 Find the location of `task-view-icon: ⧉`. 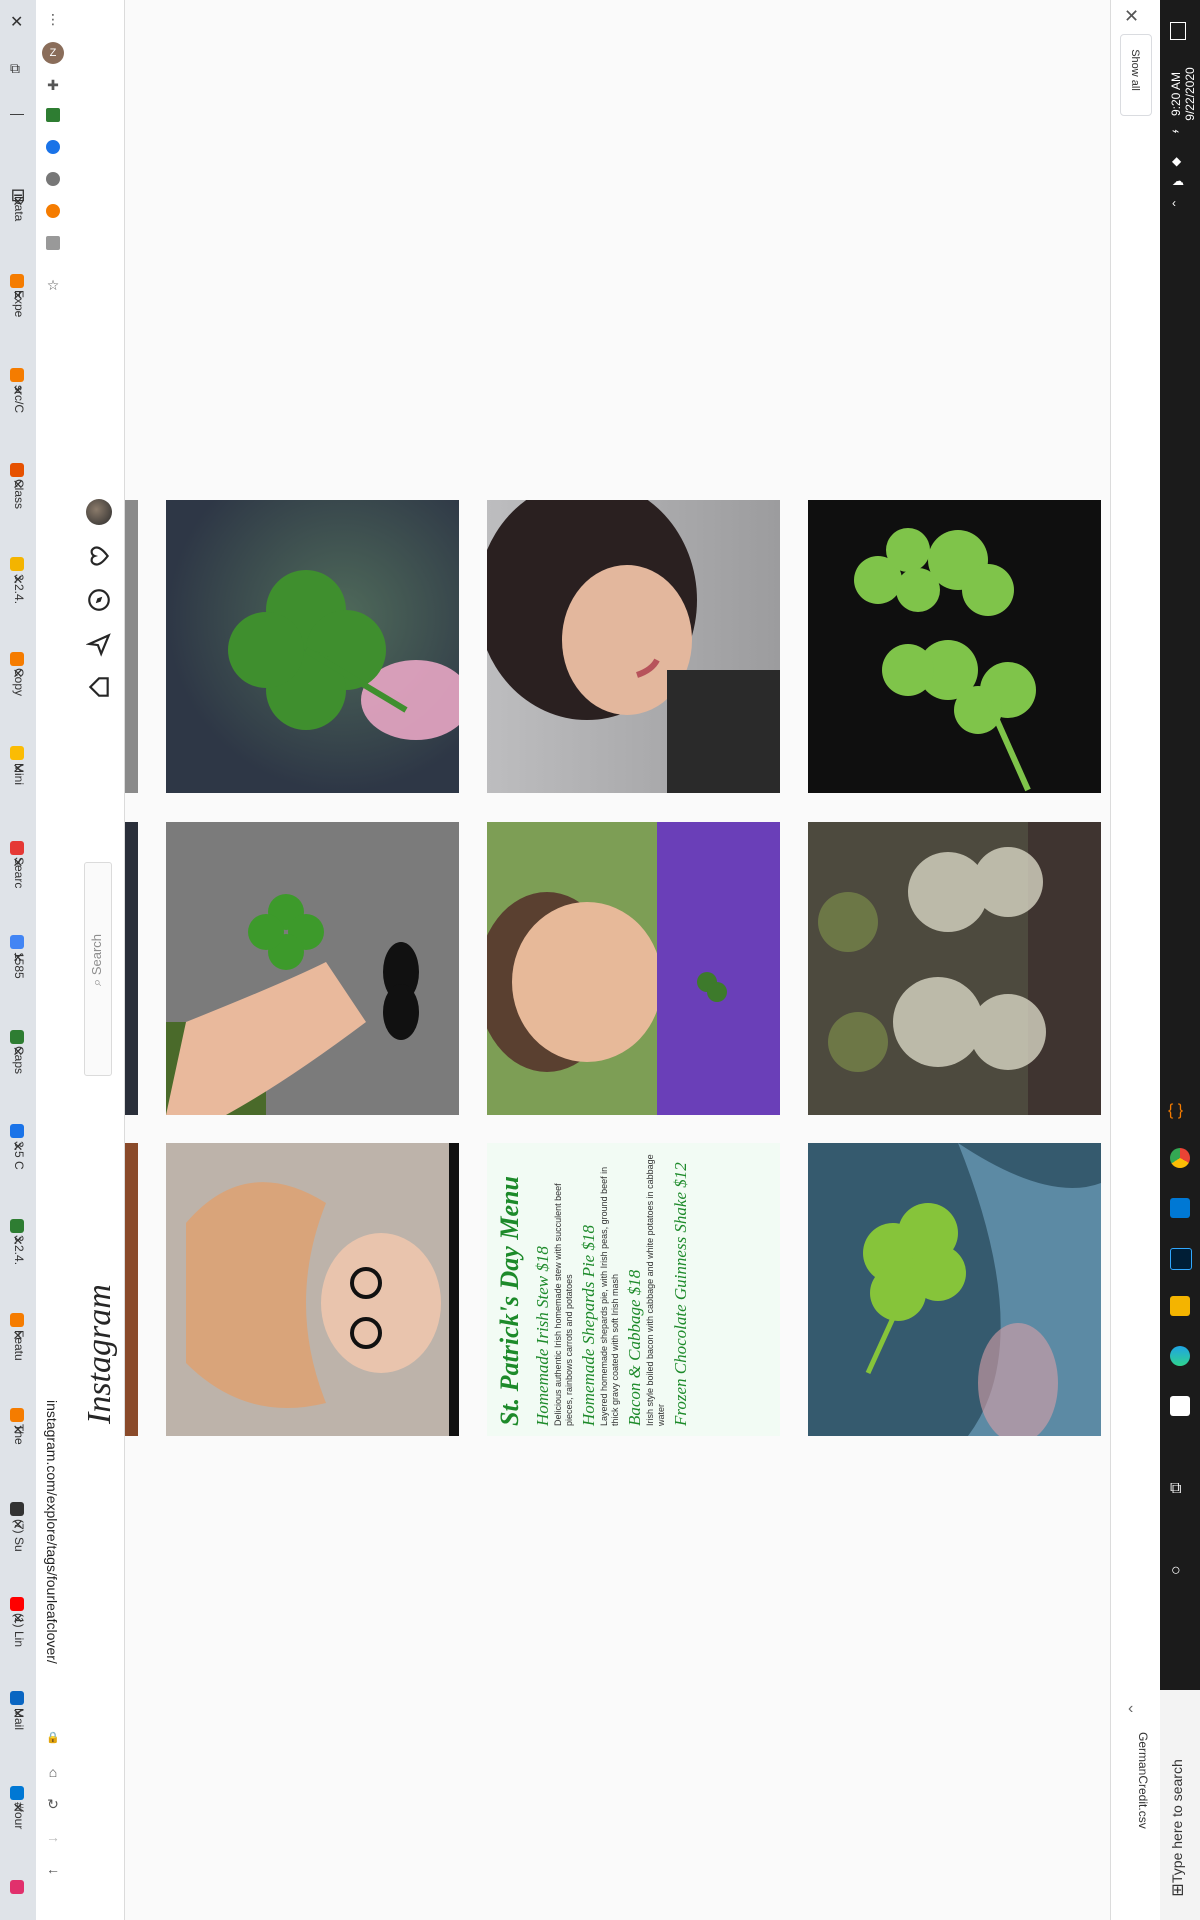

task-view-icon: ⧉ is located at coordinates (1175, 1489).